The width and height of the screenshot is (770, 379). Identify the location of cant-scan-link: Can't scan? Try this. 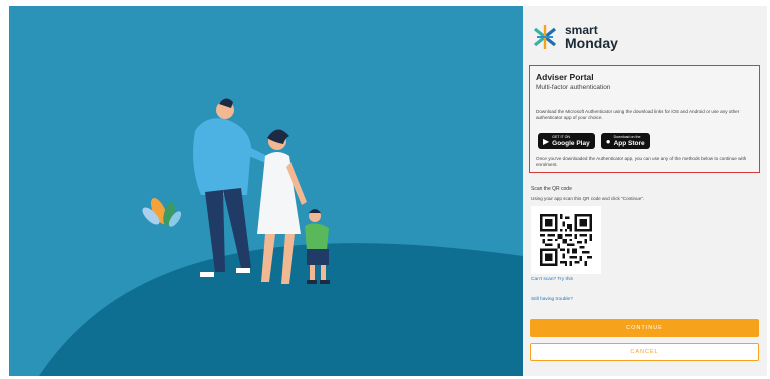
(552, 279).